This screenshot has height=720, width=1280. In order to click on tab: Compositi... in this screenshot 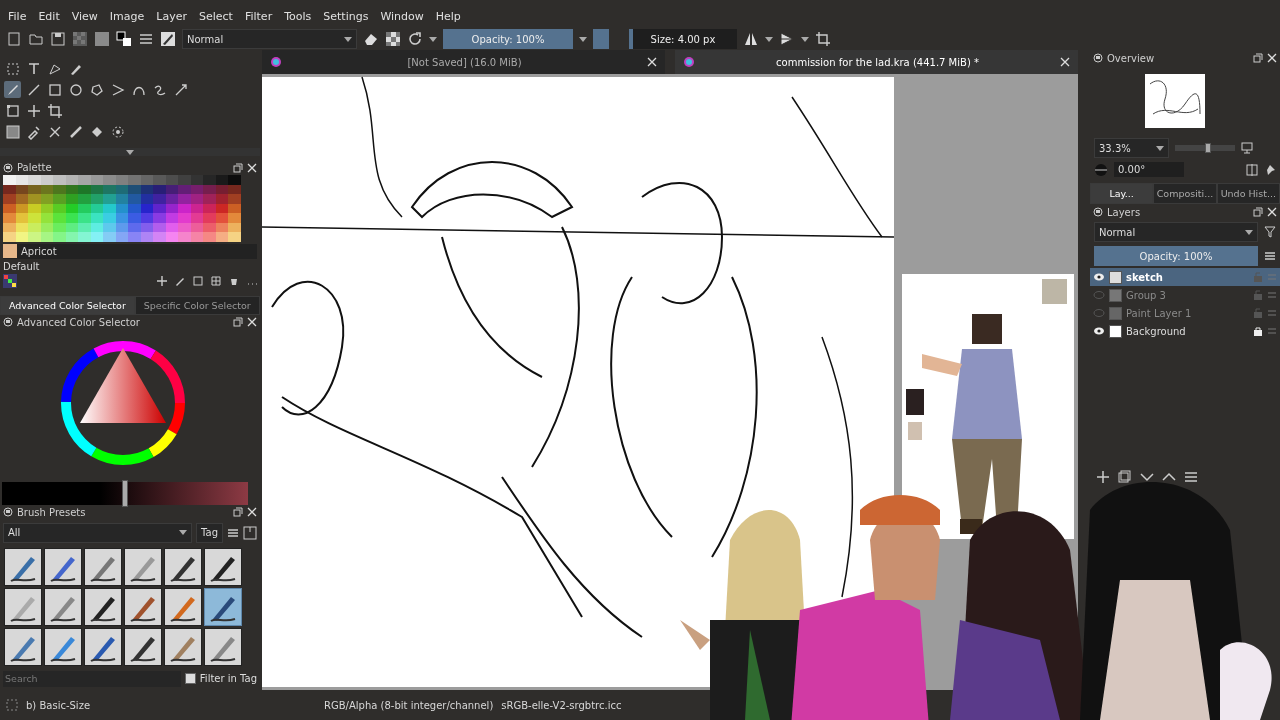, I will do `click(1185, 193)`.